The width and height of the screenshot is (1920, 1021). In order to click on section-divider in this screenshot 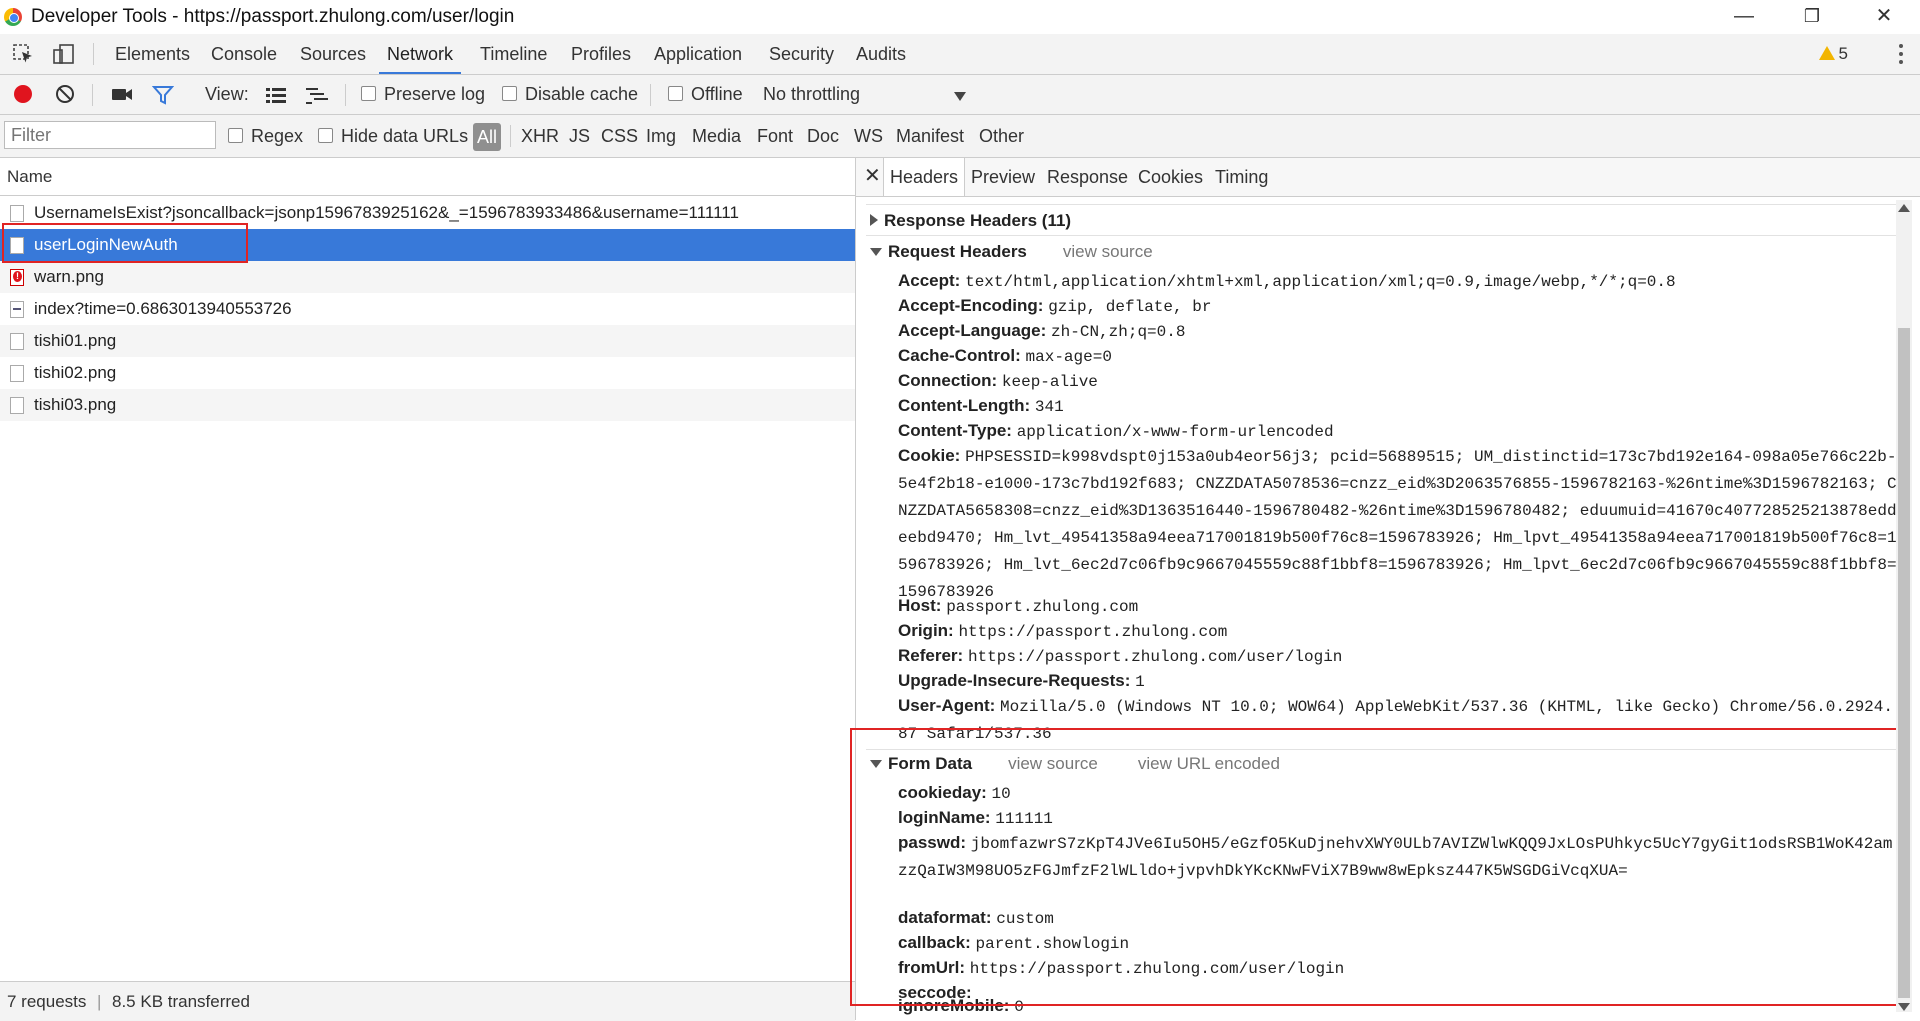, I will do `click(1381, 235)`.